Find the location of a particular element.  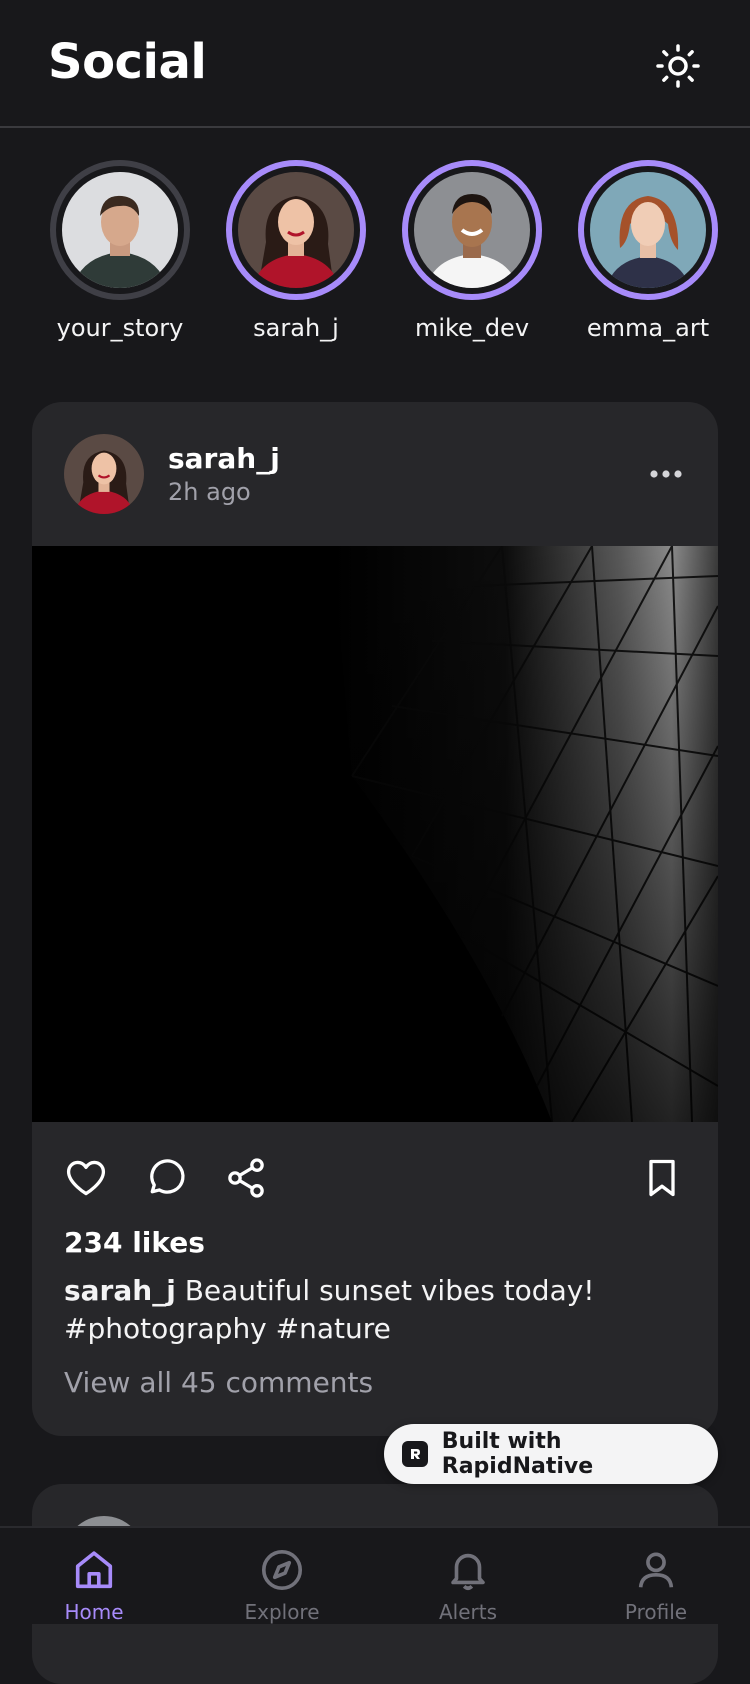

story-sarah-j: sarah_j is located at coordinates (296, 251).